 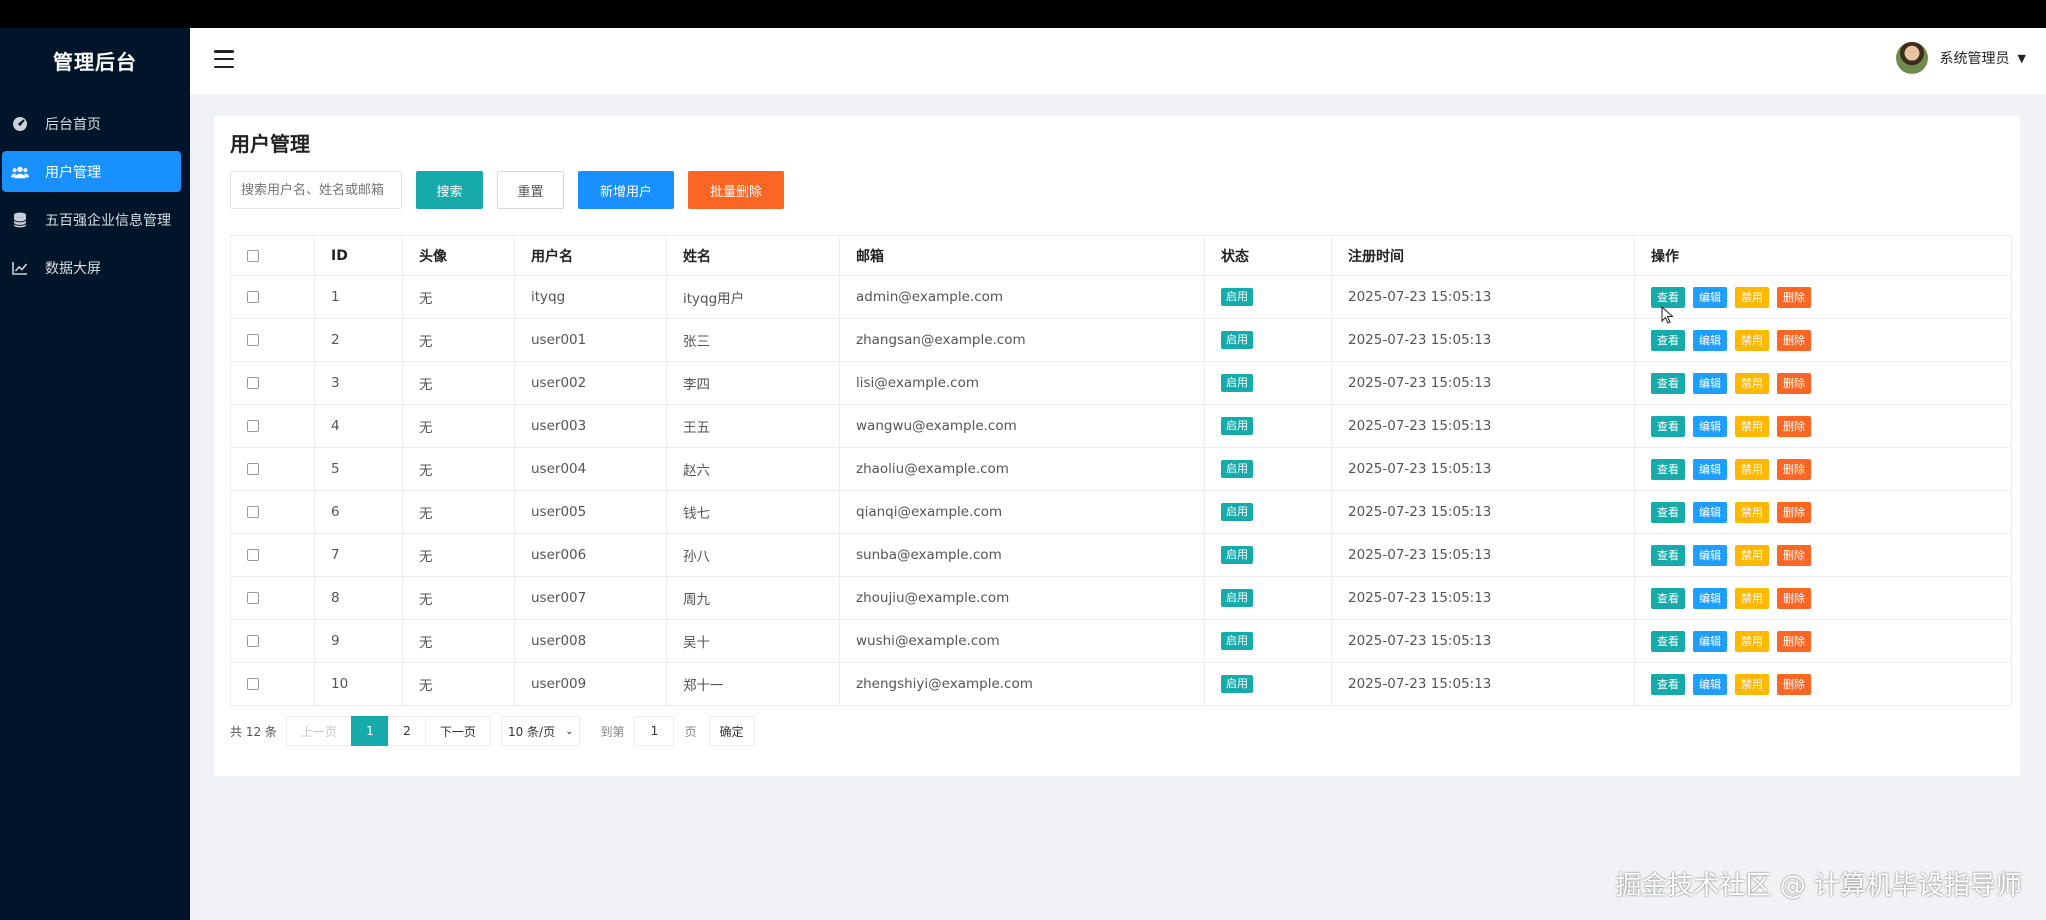 I want to click on row-registered: 2025-07-23 15:05:13, so click(x=1420, y=512).